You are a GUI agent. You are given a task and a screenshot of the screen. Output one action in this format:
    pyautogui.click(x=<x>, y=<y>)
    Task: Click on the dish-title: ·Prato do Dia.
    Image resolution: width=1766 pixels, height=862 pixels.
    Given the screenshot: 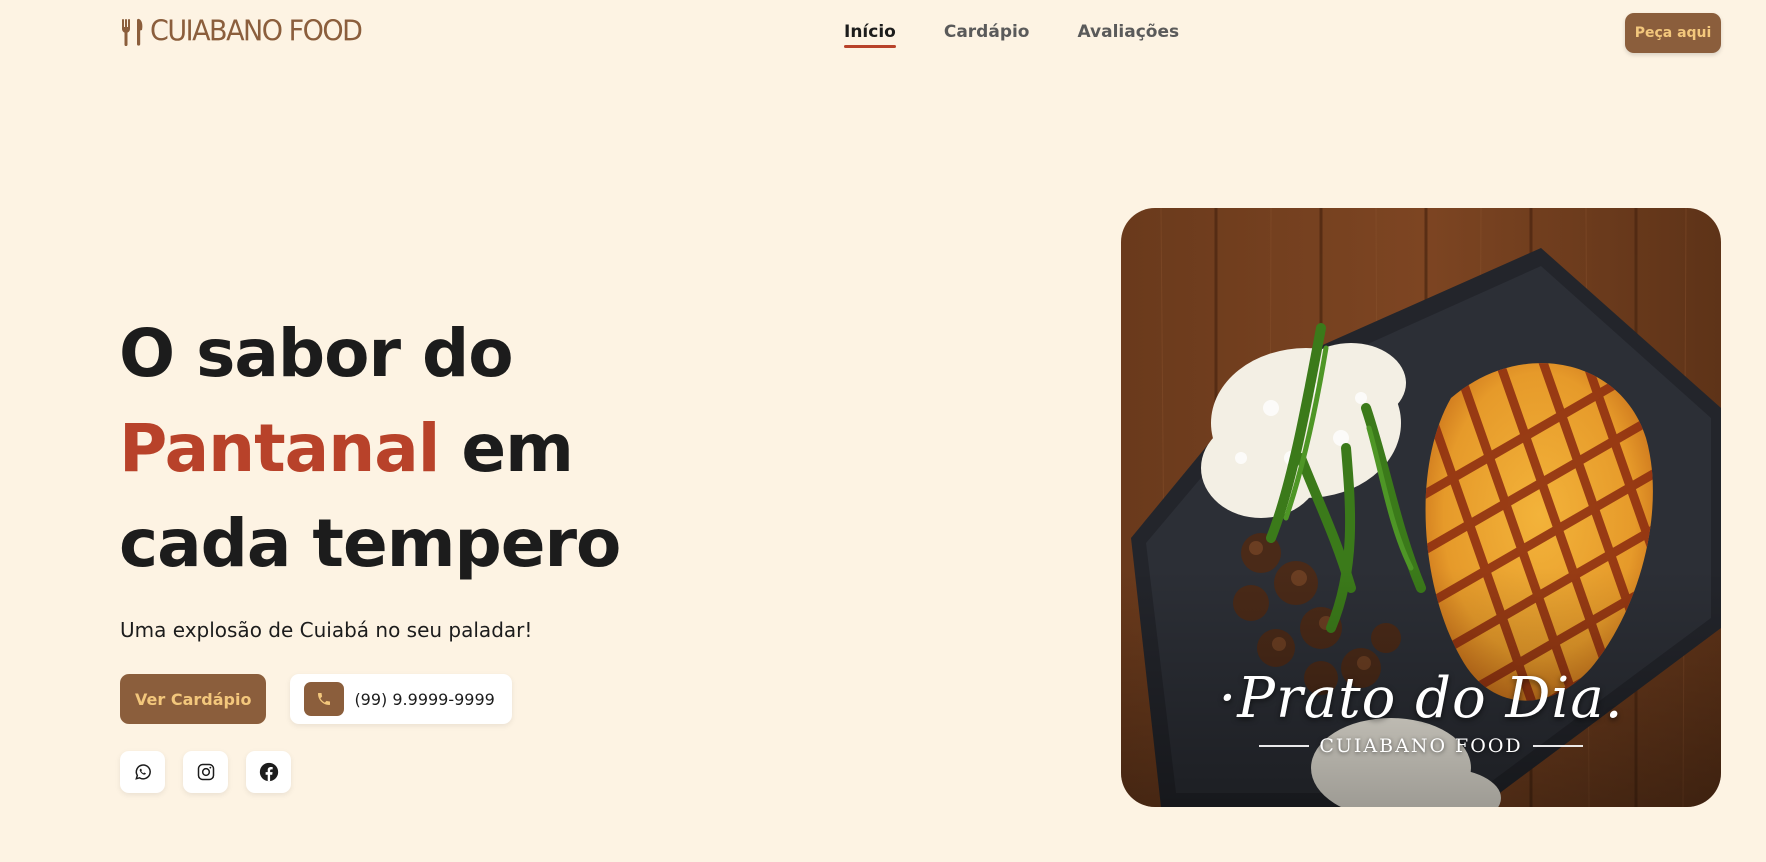 What is the action you would take?
    pyautogui.click(x=1421, y=698)
    